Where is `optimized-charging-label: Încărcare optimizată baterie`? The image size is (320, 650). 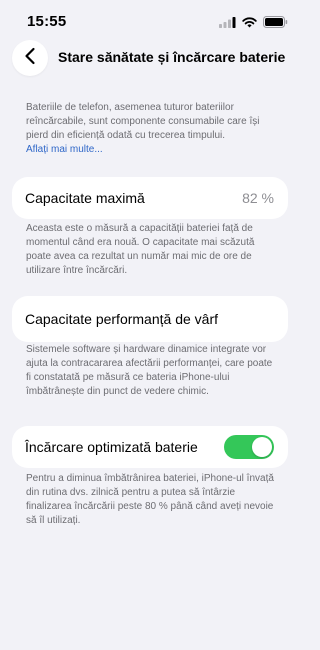
optimized-charging-label: Încărcare optimizată baterie is located at coordinates (111, 447).